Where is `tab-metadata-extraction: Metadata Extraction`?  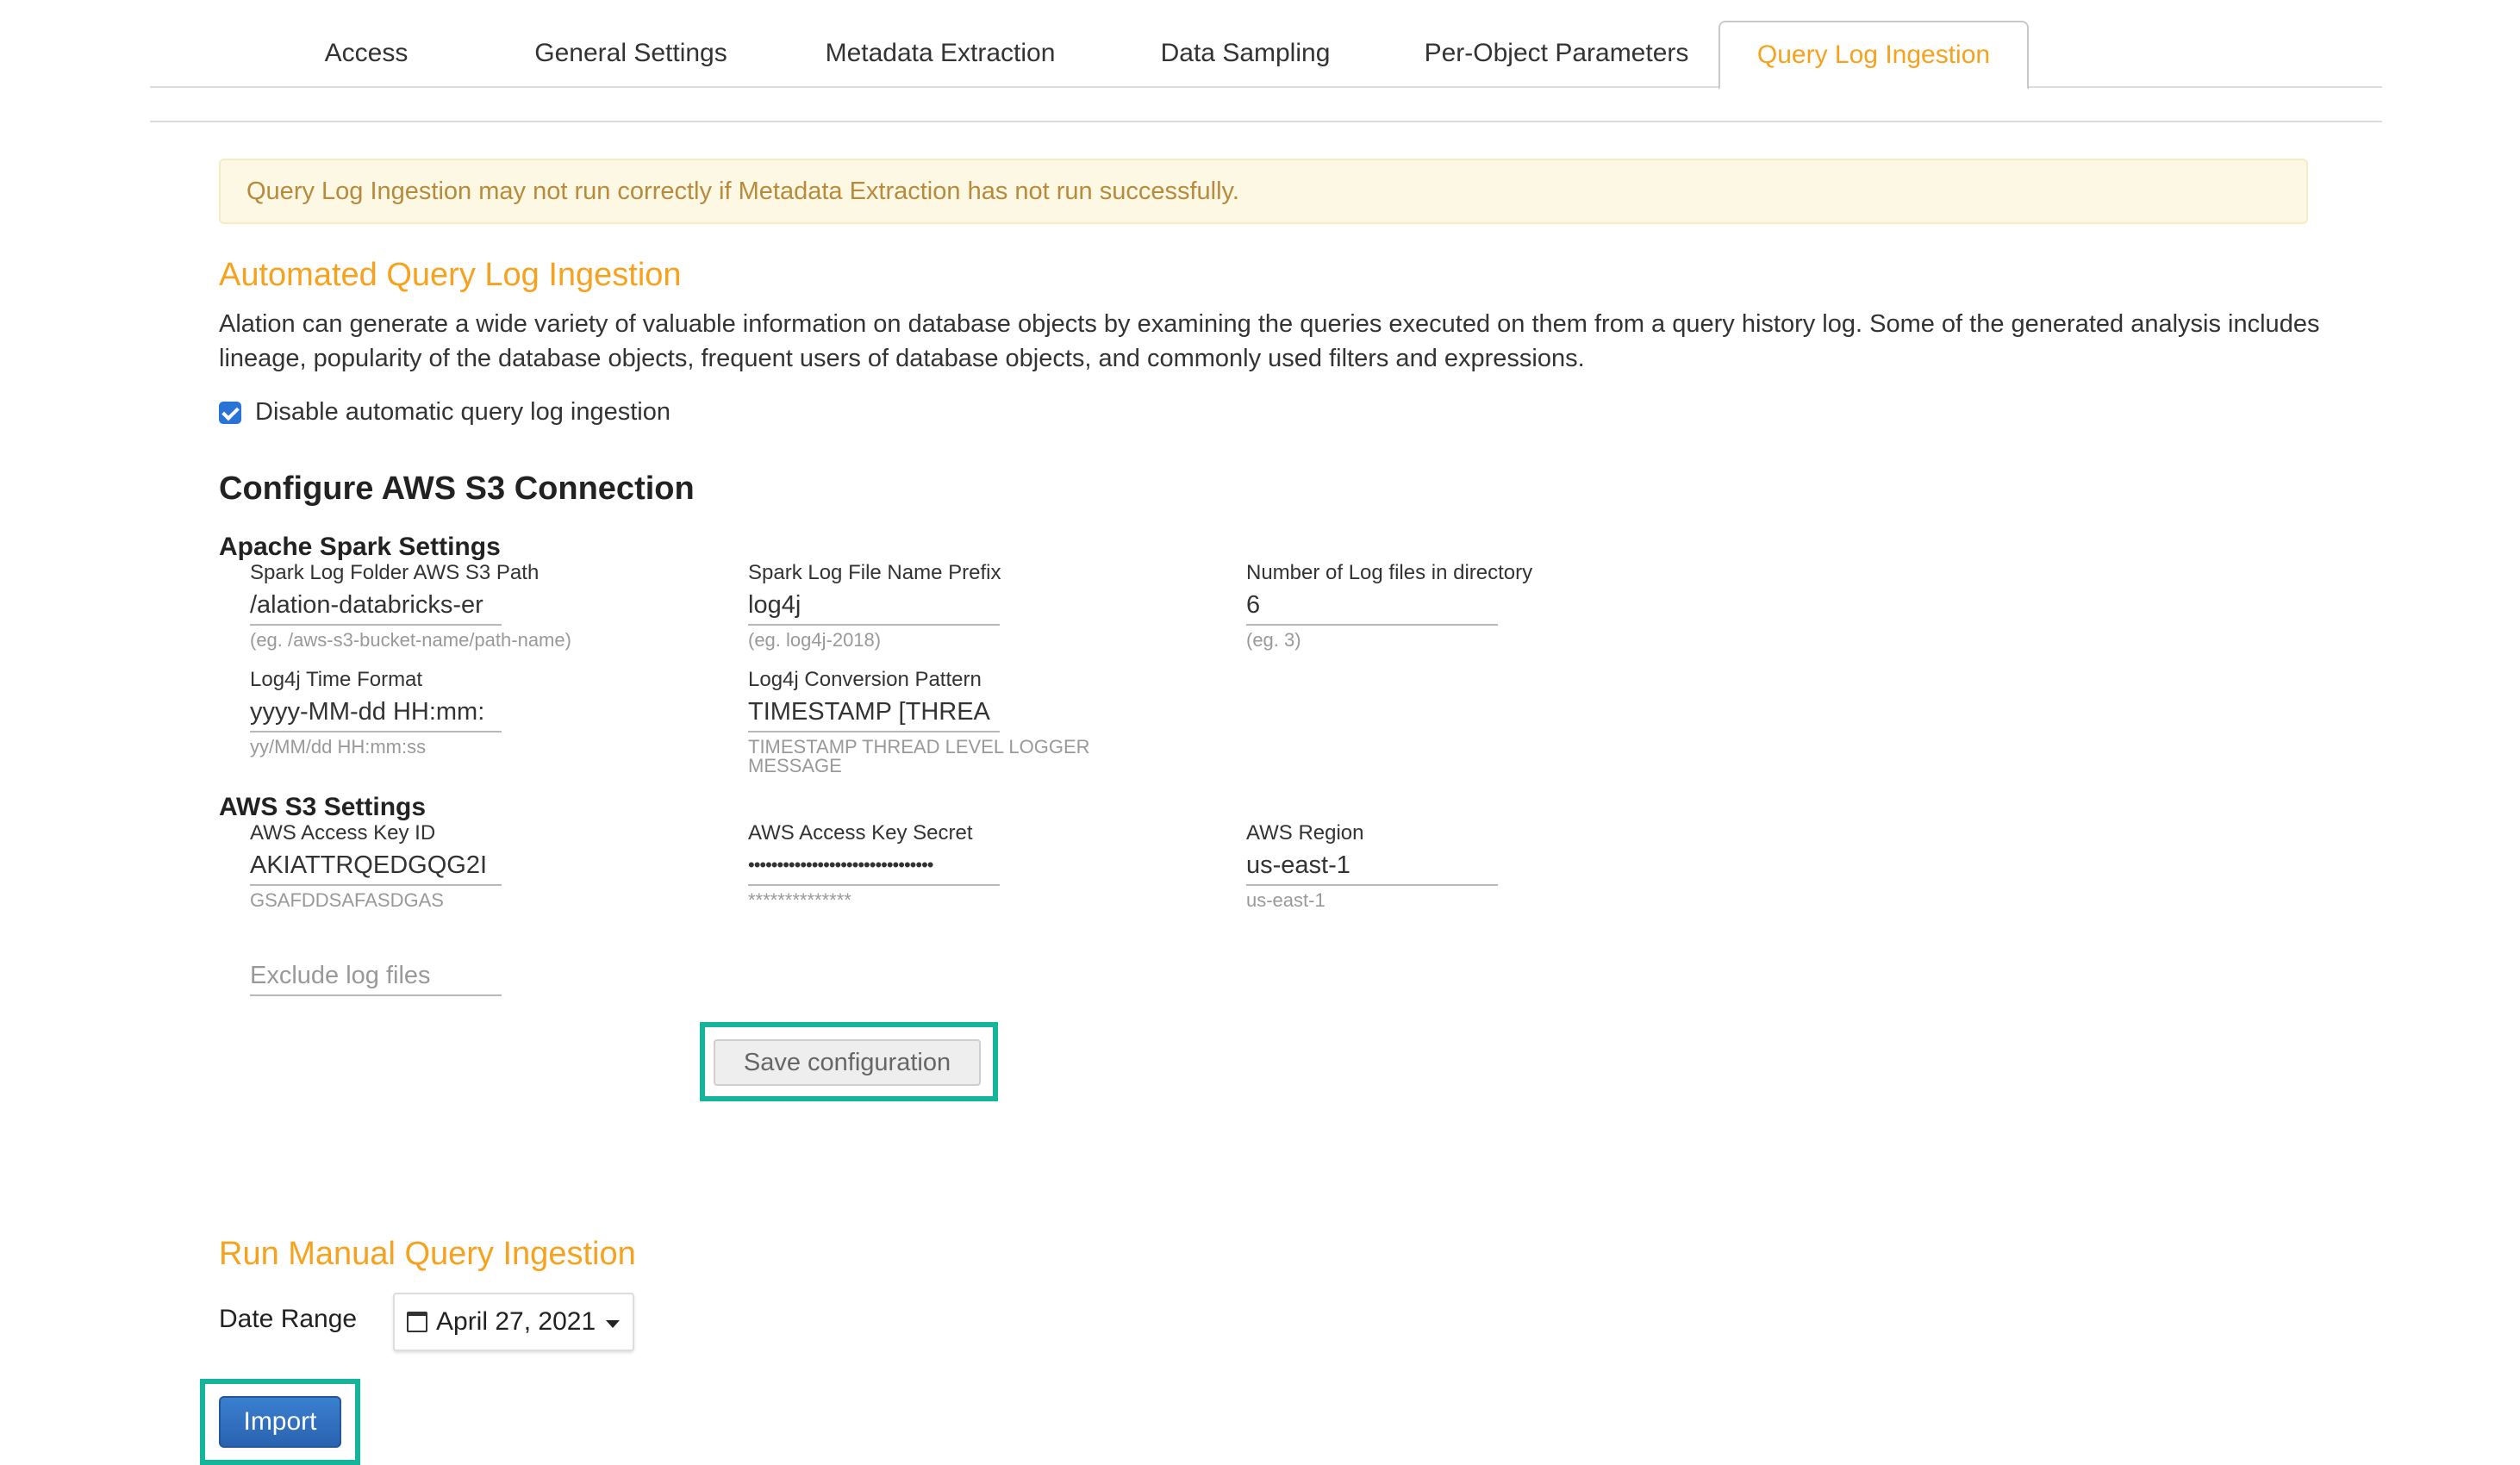
tab-metadata-extraction: Metadata Extraction is located at coordinates (940, 53).